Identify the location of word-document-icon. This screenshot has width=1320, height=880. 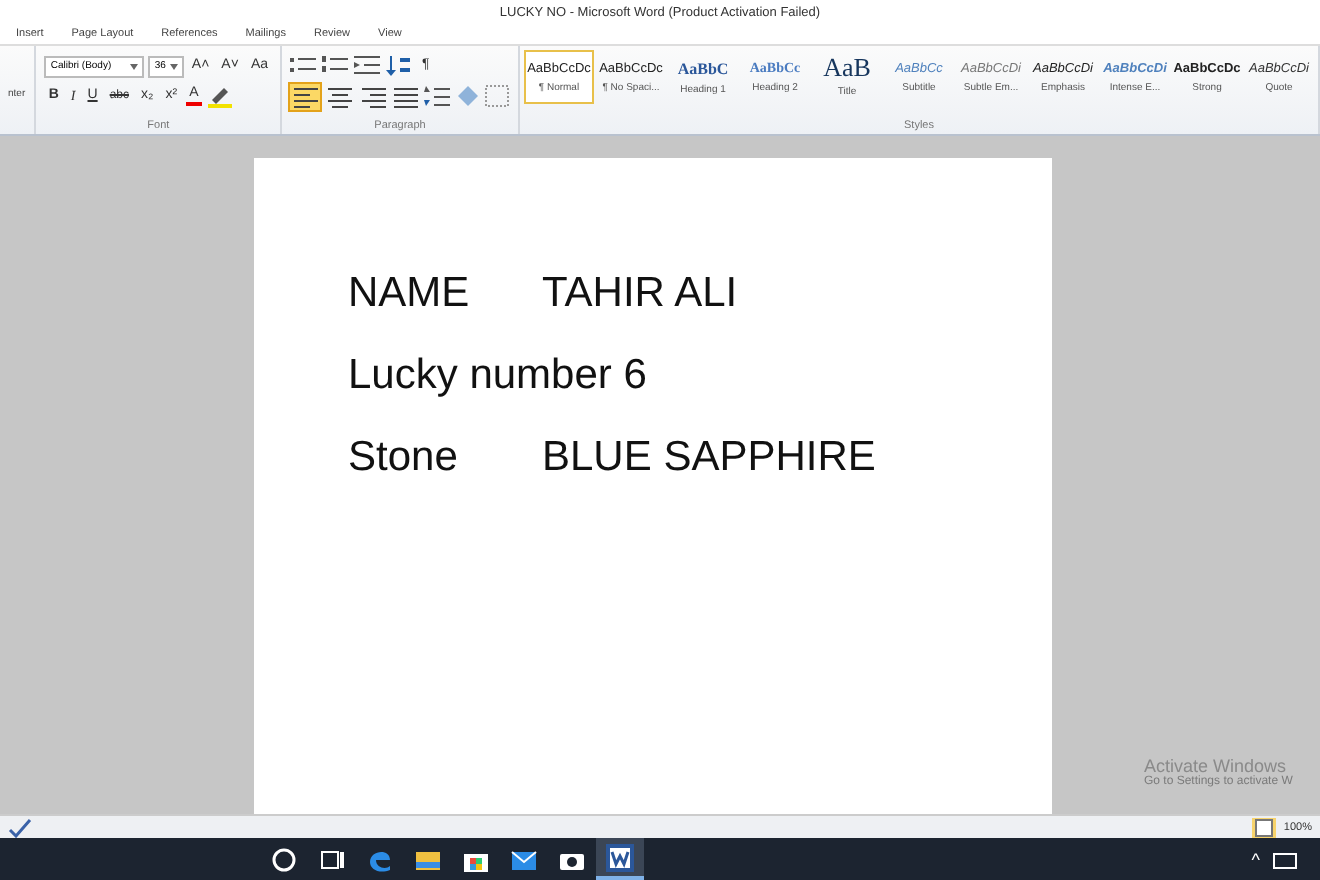
(620, 857).